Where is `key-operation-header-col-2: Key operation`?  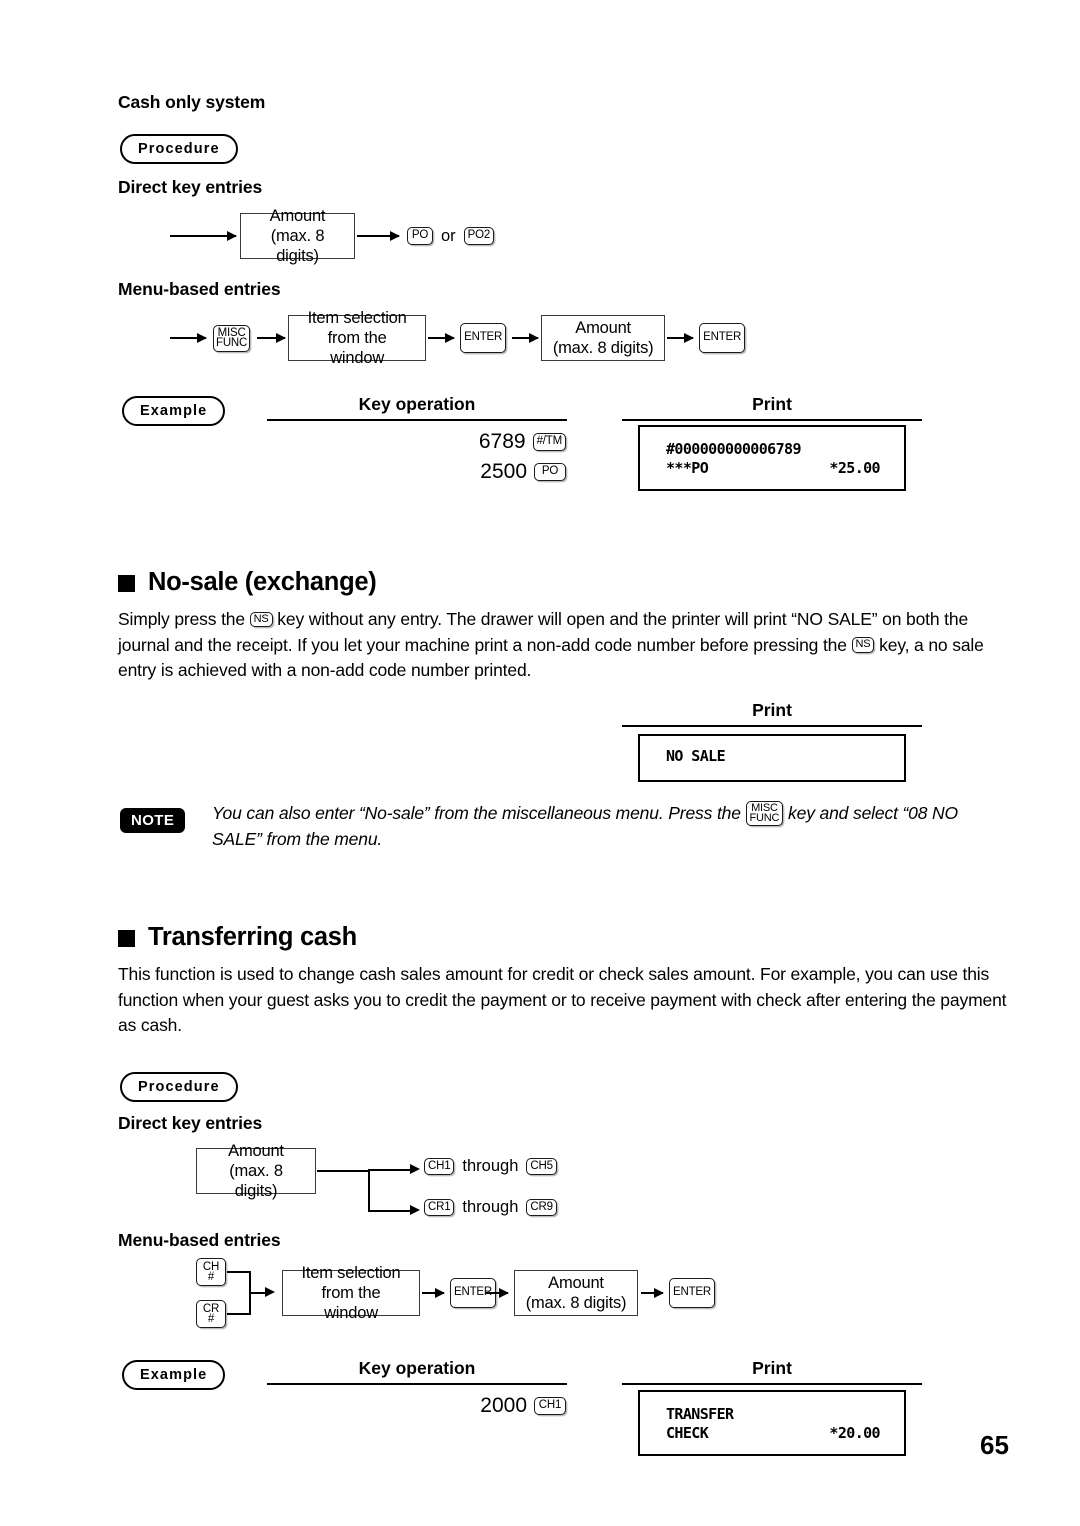
key-operation-header-col-2: Key operation is located at coordinates (417, 1371).